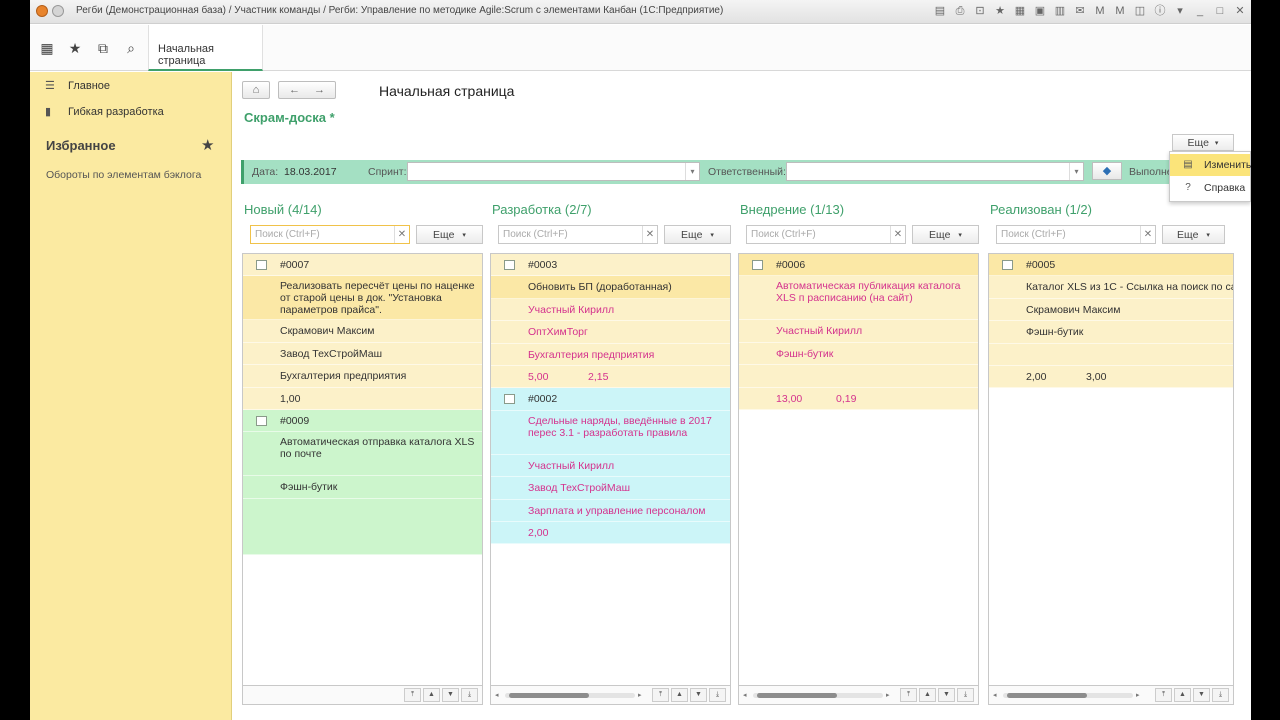  Describe the element at coordinates (131, 86) in the screenshot. I see `sidebar-item-main: ☰ Главное` at that location.